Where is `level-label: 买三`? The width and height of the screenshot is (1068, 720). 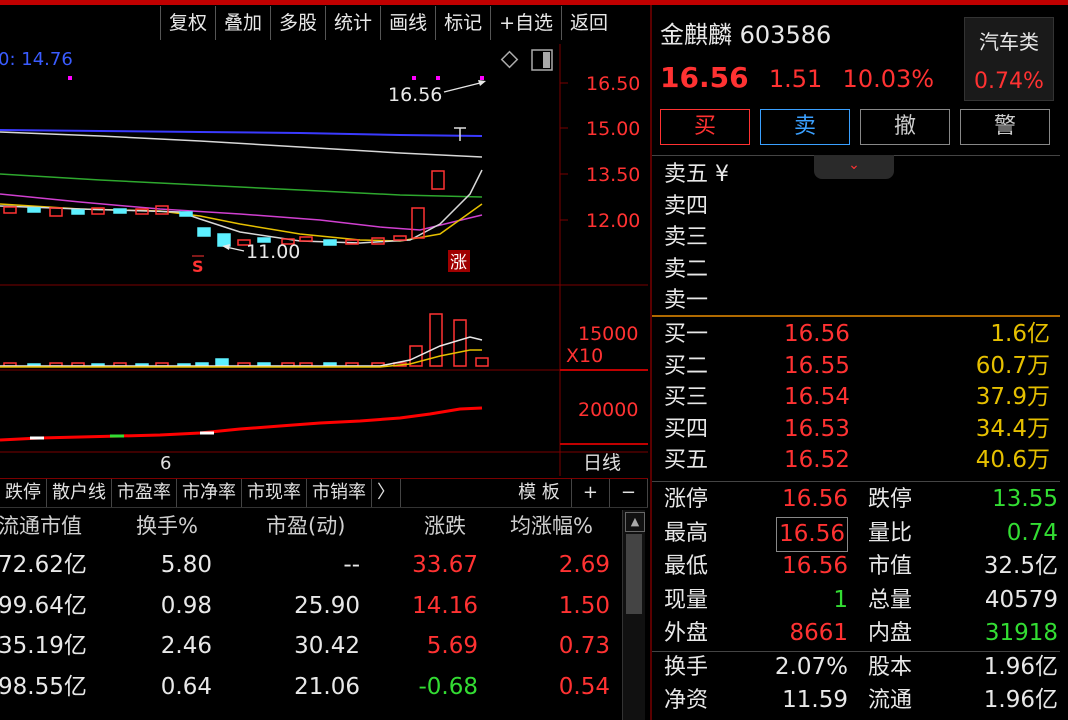
level-label: 买三 is located at coordinates (686, 397).